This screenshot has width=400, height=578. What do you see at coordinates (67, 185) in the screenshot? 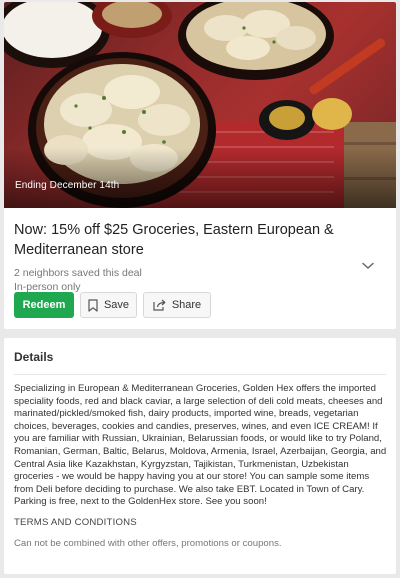
I see `ending-date-badge: Ending December 14th` at bounding box center [67, 185].